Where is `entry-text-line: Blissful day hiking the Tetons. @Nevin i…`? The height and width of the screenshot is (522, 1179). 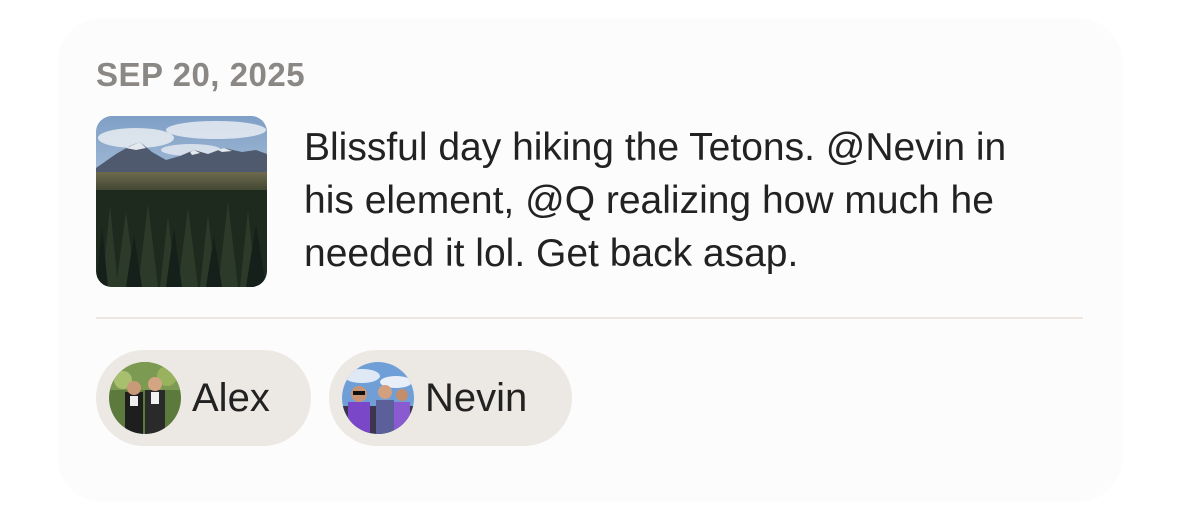 entry-text-line: Blissful day hiking the Tetons. @Nevin i… is located at coordinates (655, 147).